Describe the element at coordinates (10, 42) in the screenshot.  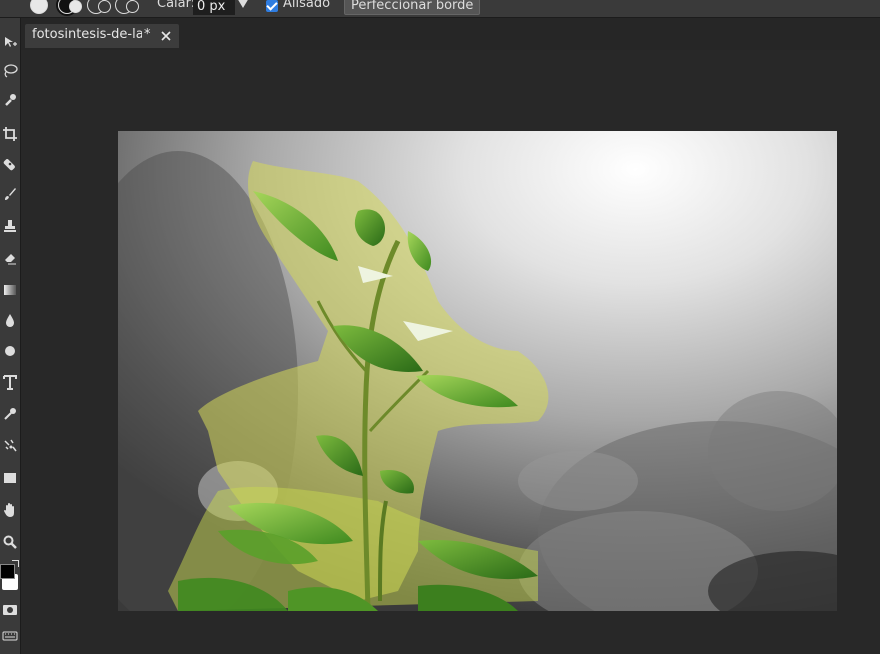
I see `move-tool-icon` at that location.